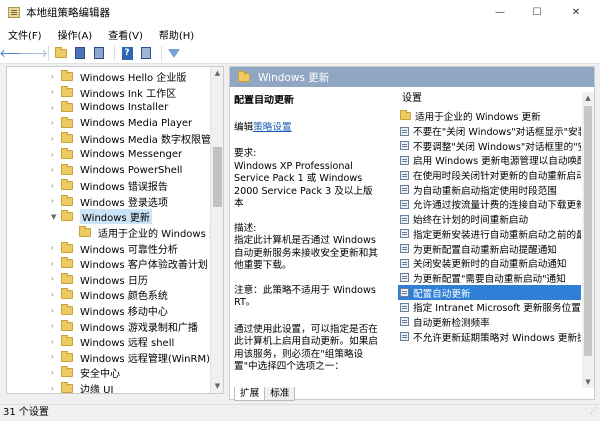  Describe the element at coordinates (576, 12) in the screenshot. I see `close-button: ✕` at that location.